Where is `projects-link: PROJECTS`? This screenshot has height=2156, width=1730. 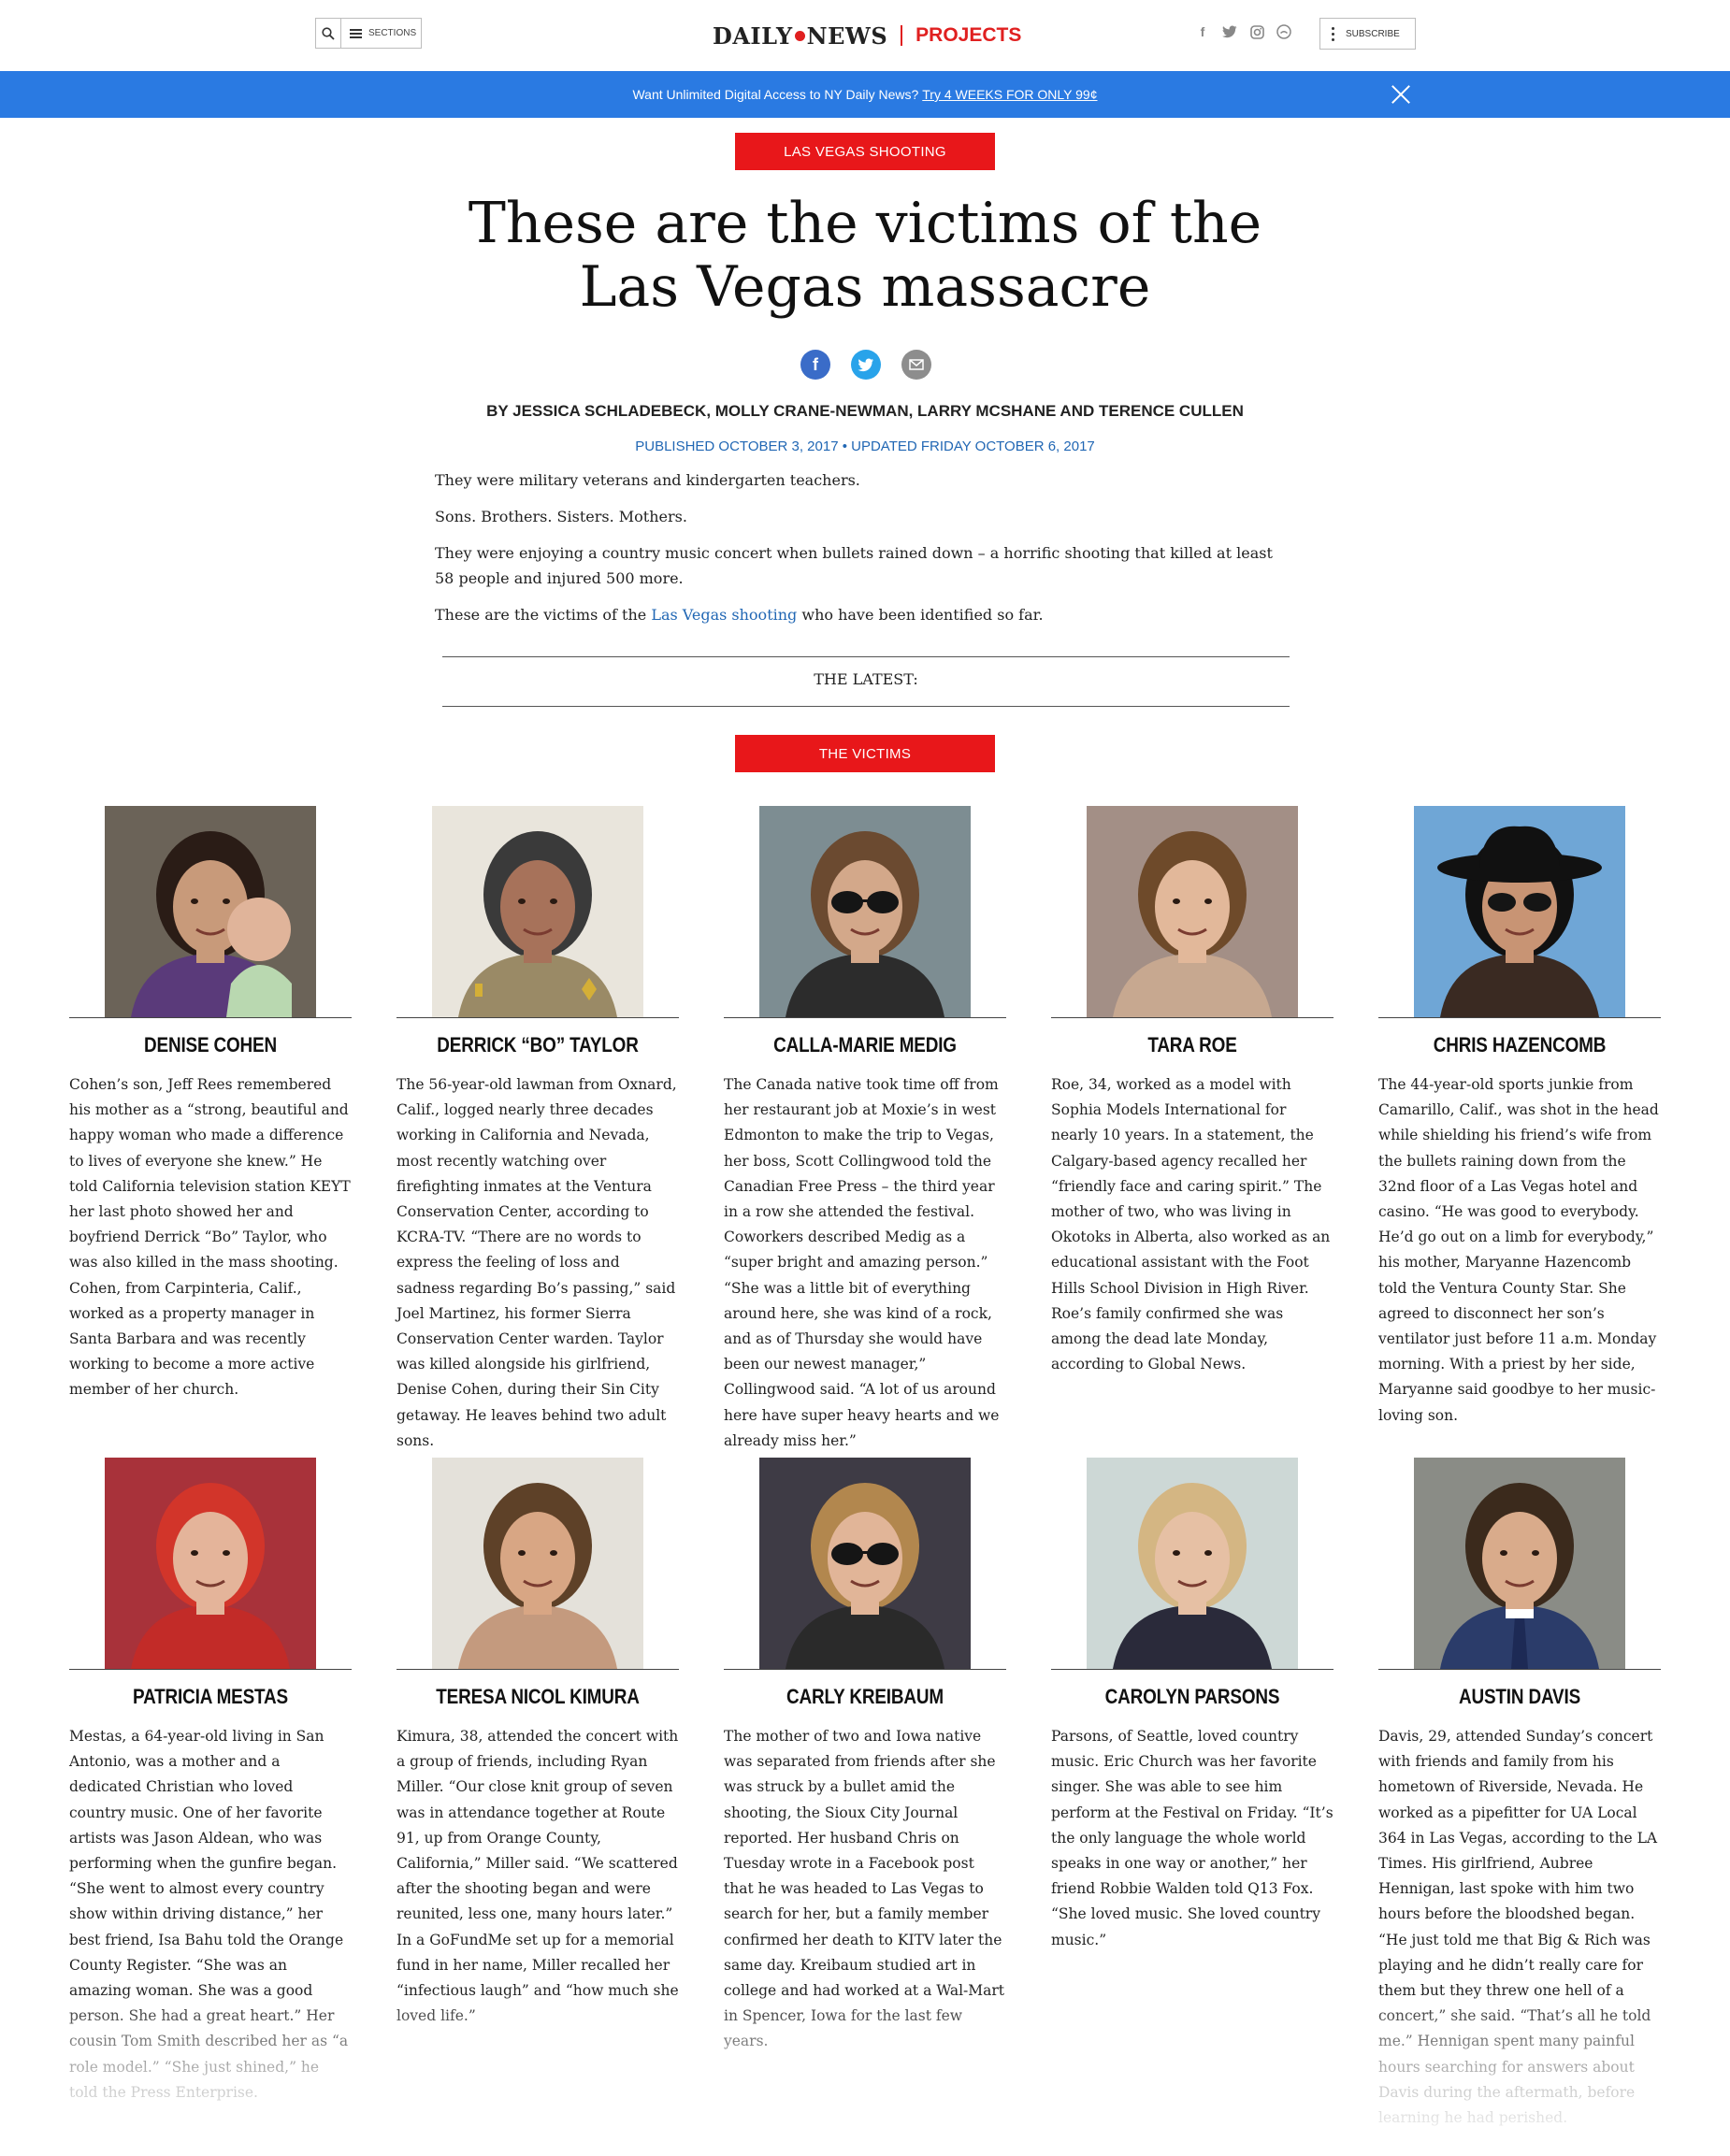
projects-link: PROJECTS is located at coordinates (968, 35).